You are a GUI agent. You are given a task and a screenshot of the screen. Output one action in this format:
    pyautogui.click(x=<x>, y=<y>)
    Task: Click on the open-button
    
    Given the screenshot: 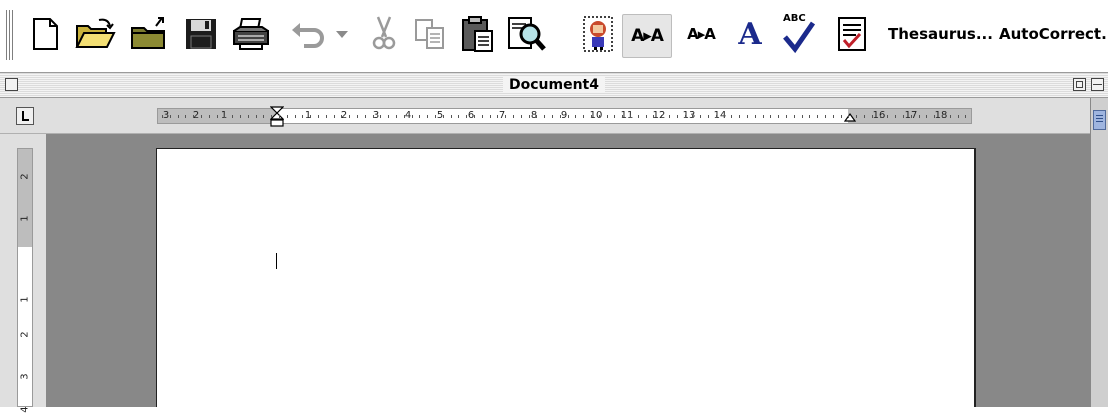 What is the action you would take?
    pyautogui.click(x=95, y=34)
    